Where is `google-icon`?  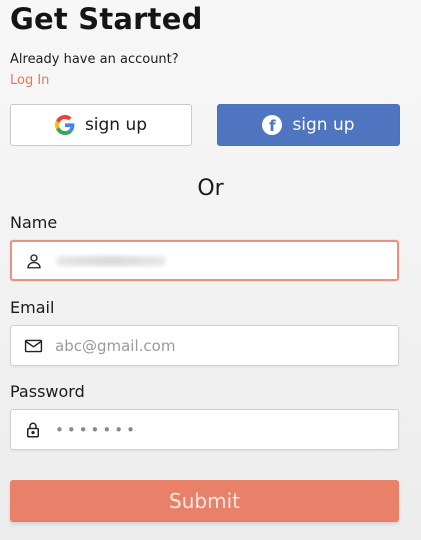 google-icon is located at coordinates (64, 125).